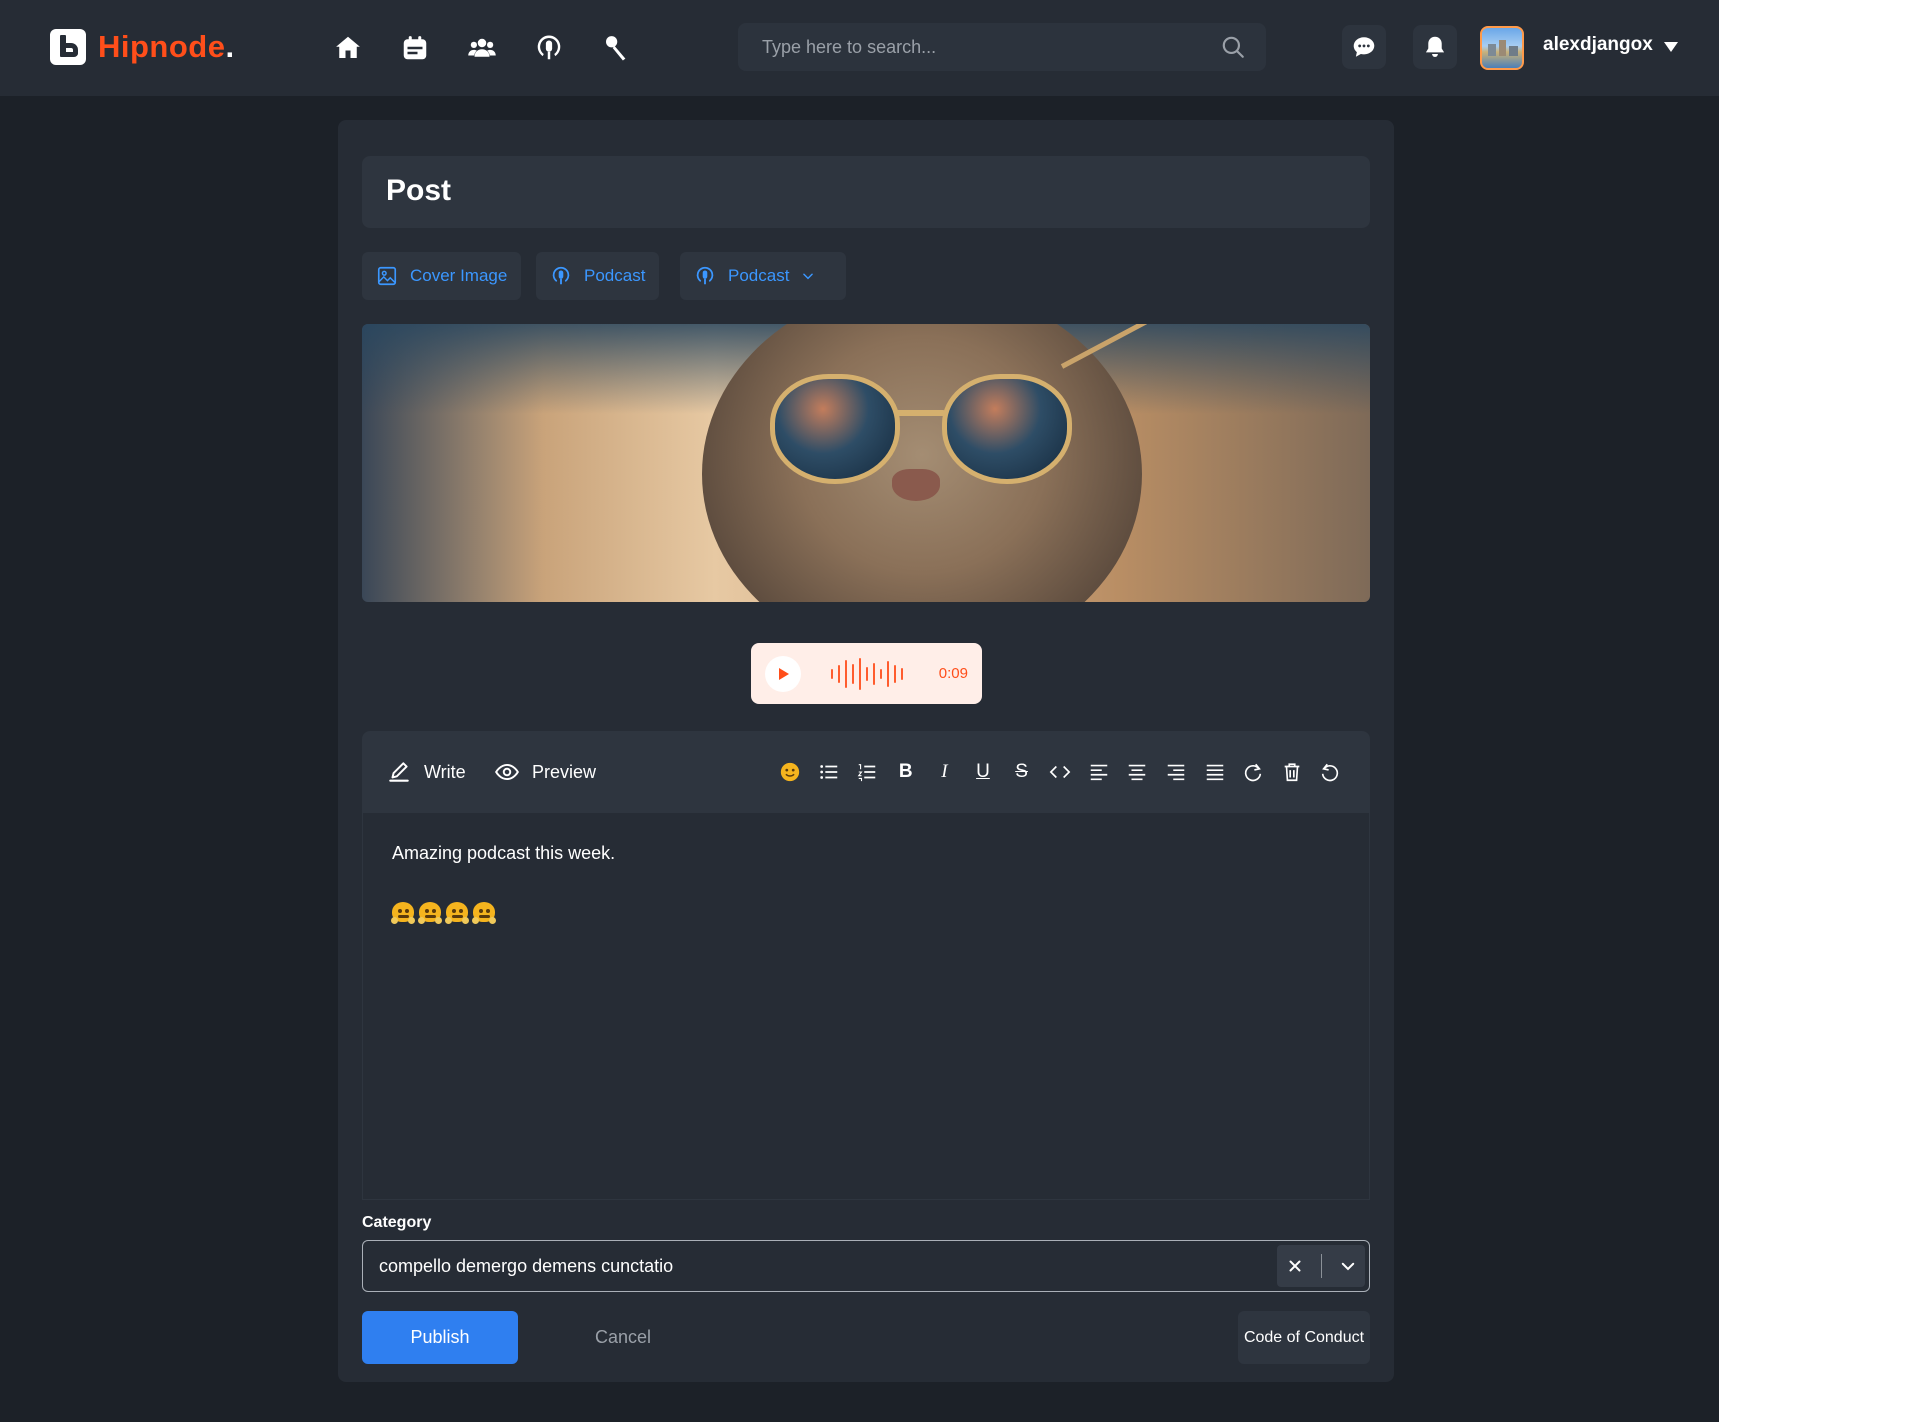  What do you see at coordinates (387, 276) in the screenshot?
I see `image-icon` at bounding box center [387, 276].